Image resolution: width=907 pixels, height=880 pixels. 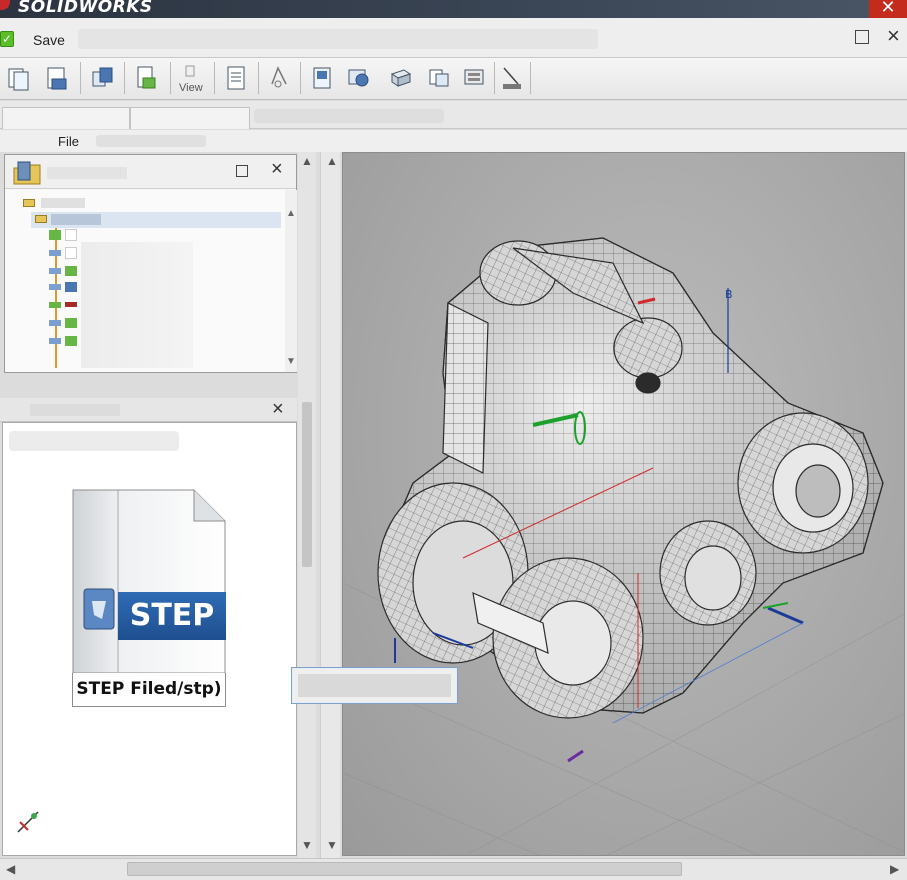 What do you see at coordinates (278, 409) in the screenshot?
I see `preview-close-icon: ×` at bounding box center [278, 409].